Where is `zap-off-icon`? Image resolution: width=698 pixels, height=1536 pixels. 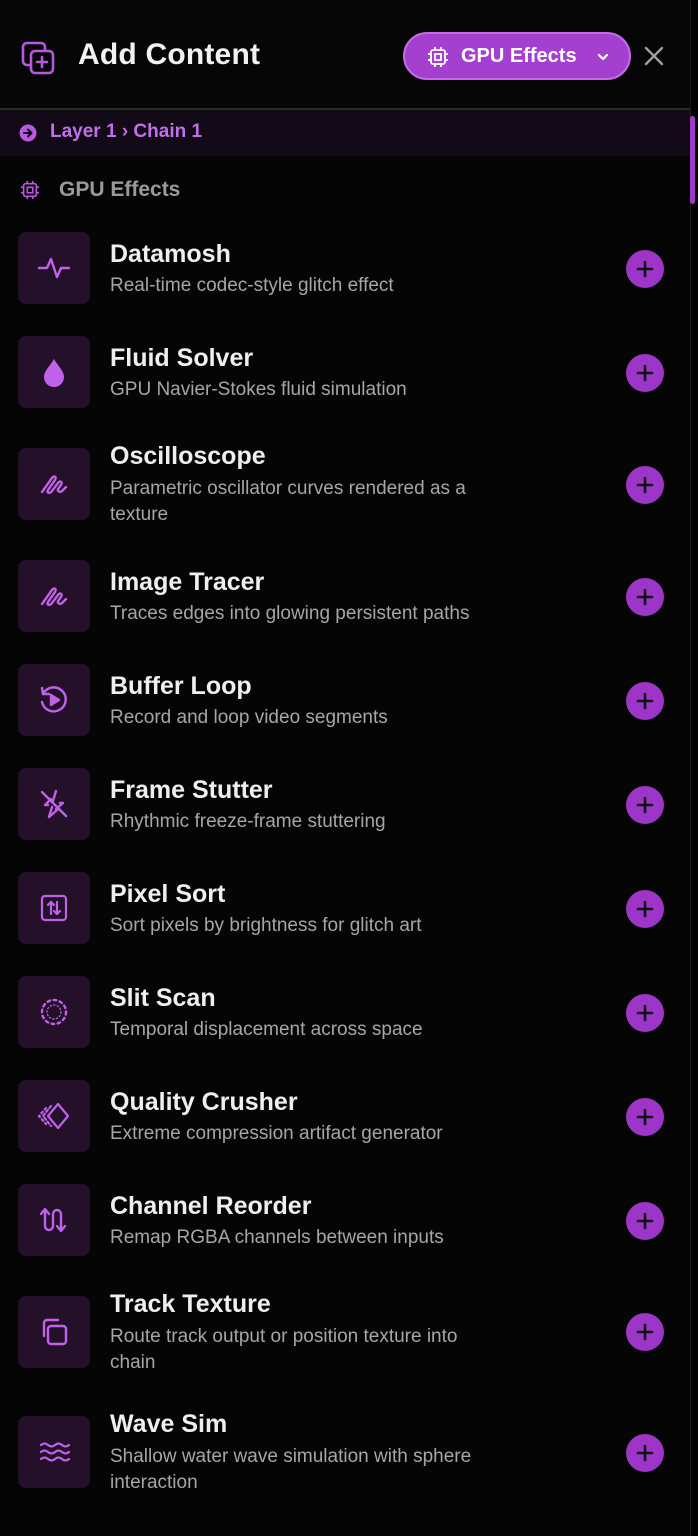 zap-off-icon is located at coordinates (54, 804).